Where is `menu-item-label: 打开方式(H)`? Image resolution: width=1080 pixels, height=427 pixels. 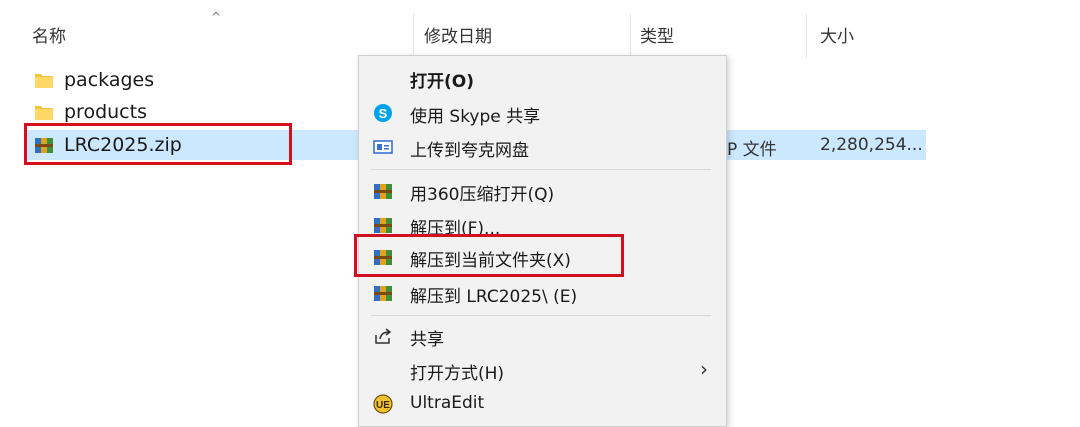
menu-item-label: 打开方式(H) is located at coordinates (457, 374).